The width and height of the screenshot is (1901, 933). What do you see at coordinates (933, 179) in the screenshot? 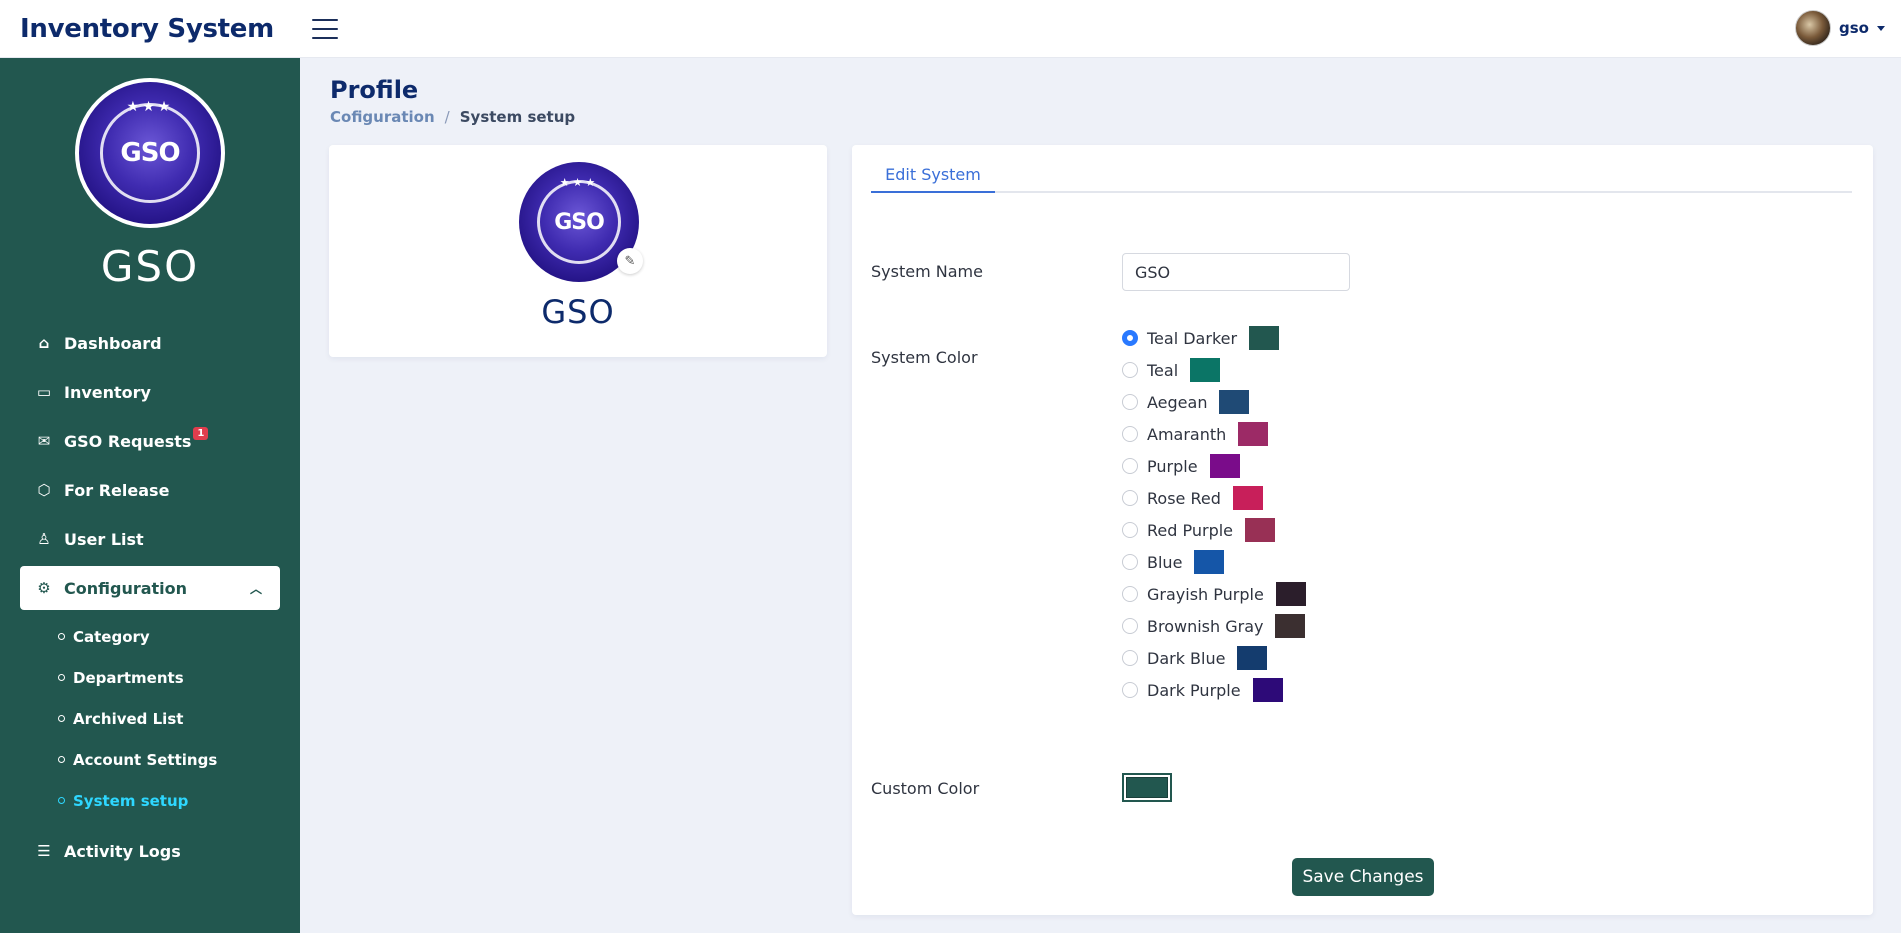
I see `tab-edit-system: Edit System` at bounding box center [933, 179].